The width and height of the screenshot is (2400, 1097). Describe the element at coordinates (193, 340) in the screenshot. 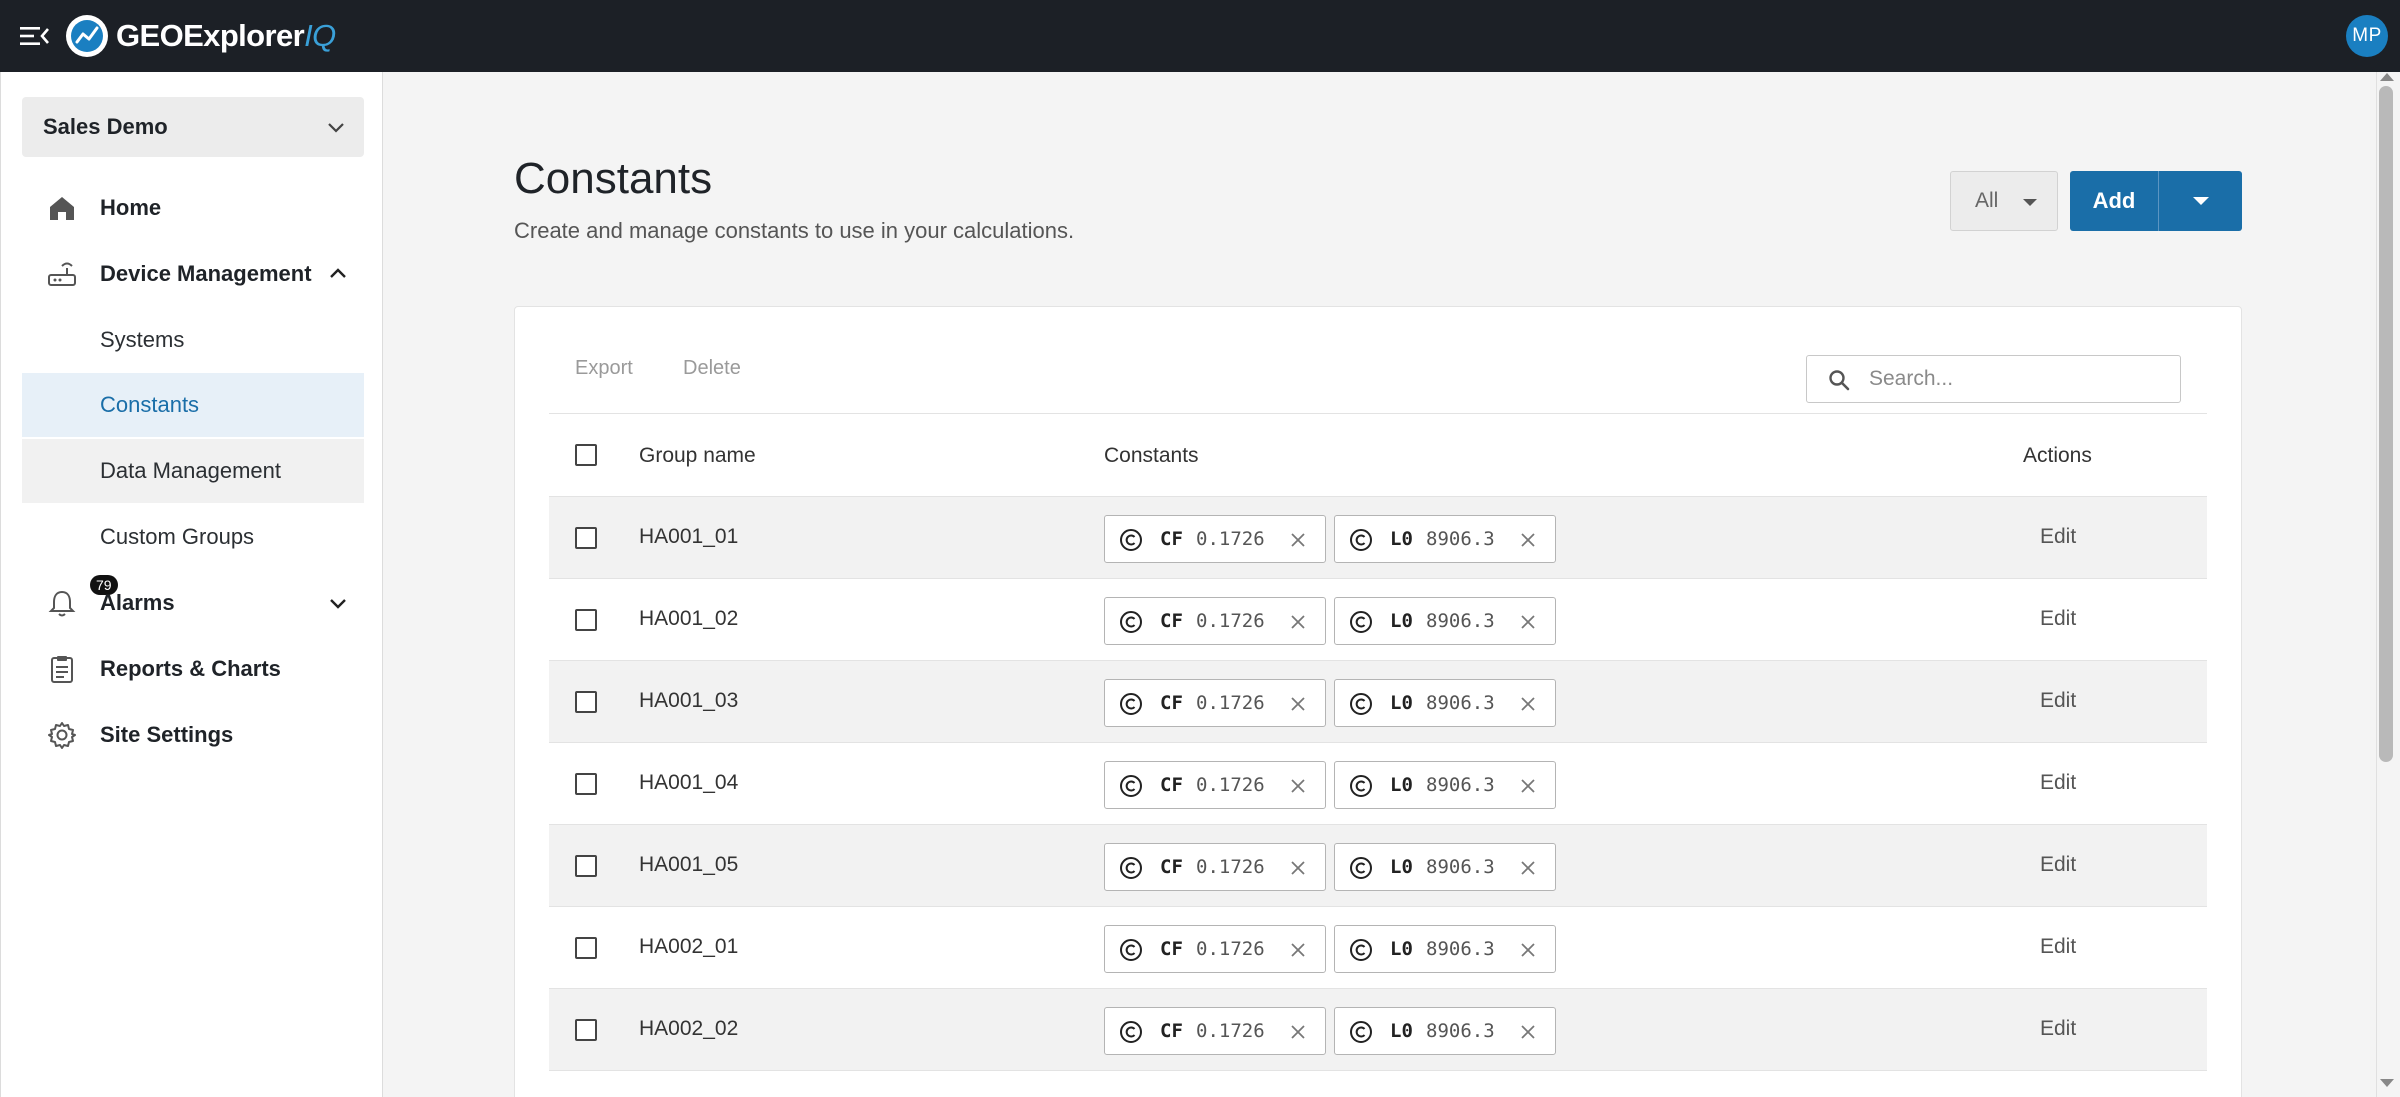

I see `sidebar-subitem-systems: Systems` at that location.